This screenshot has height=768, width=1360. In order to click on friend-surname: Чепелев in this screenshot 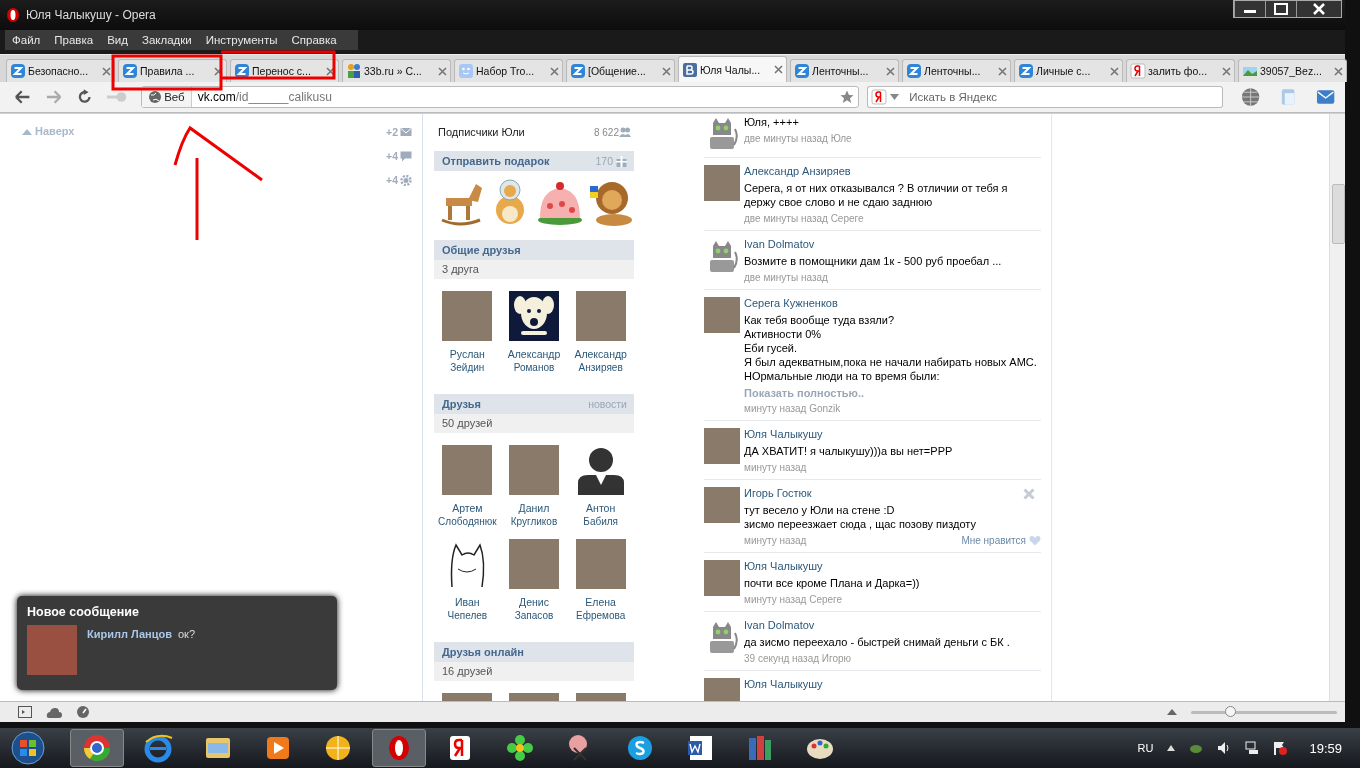, I will do `click(467, 615)`.